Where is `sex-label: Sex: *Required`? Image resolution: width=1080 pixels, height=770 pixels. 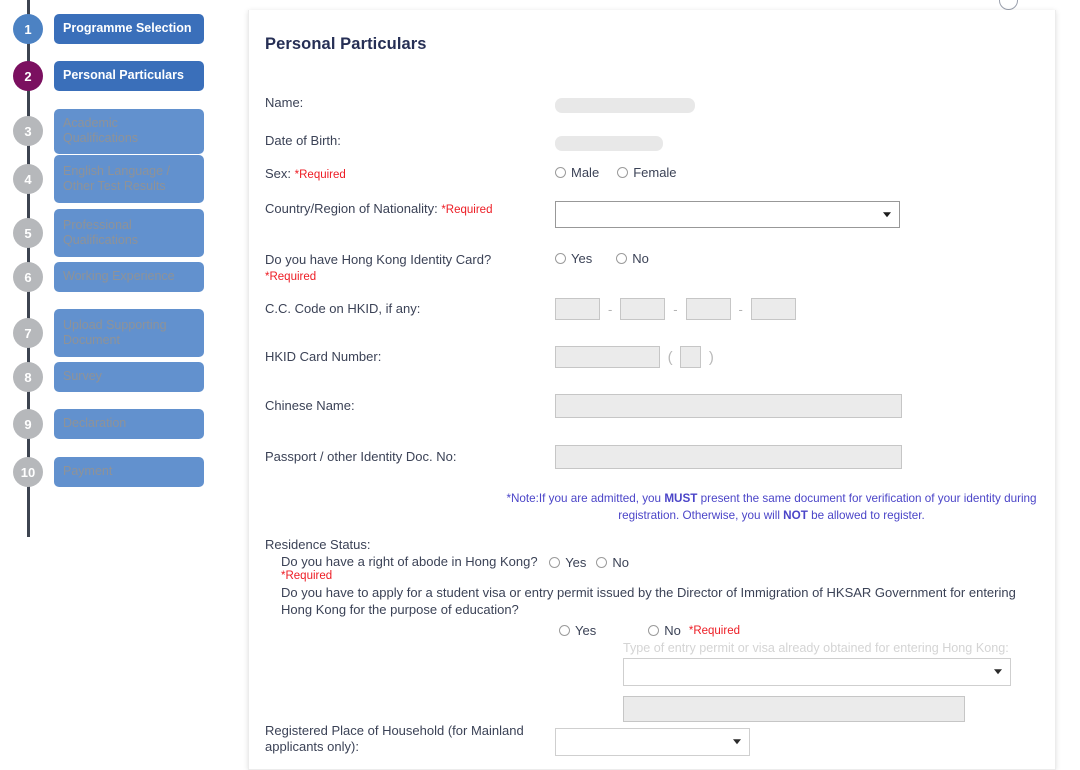
sex-label: Sex: *Required is located at coordinates (400, 174).